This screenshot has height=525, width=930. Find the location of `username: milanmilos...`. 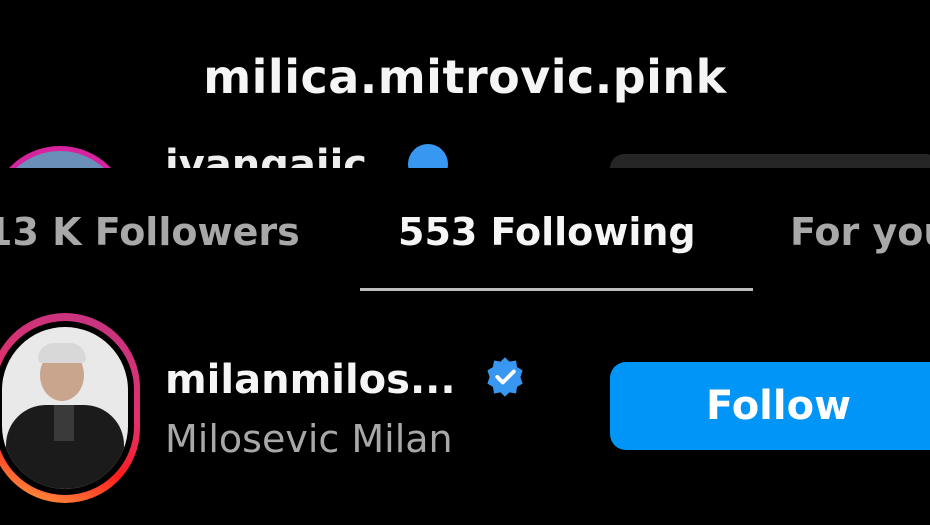

username: milanmilos... is located at coordinates (310, 380).